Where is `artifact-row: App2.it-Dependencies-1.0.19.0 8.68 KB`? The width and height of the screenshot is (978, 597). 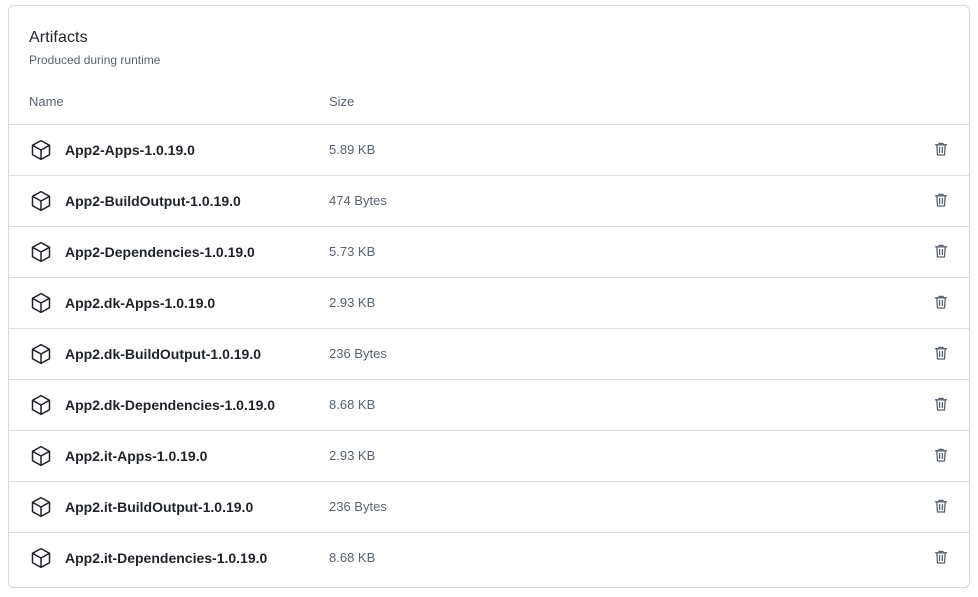 artifact-row: App2.it-Dependencies-1.0.19.0 8.68 KB is located at coordinates (489, 557).